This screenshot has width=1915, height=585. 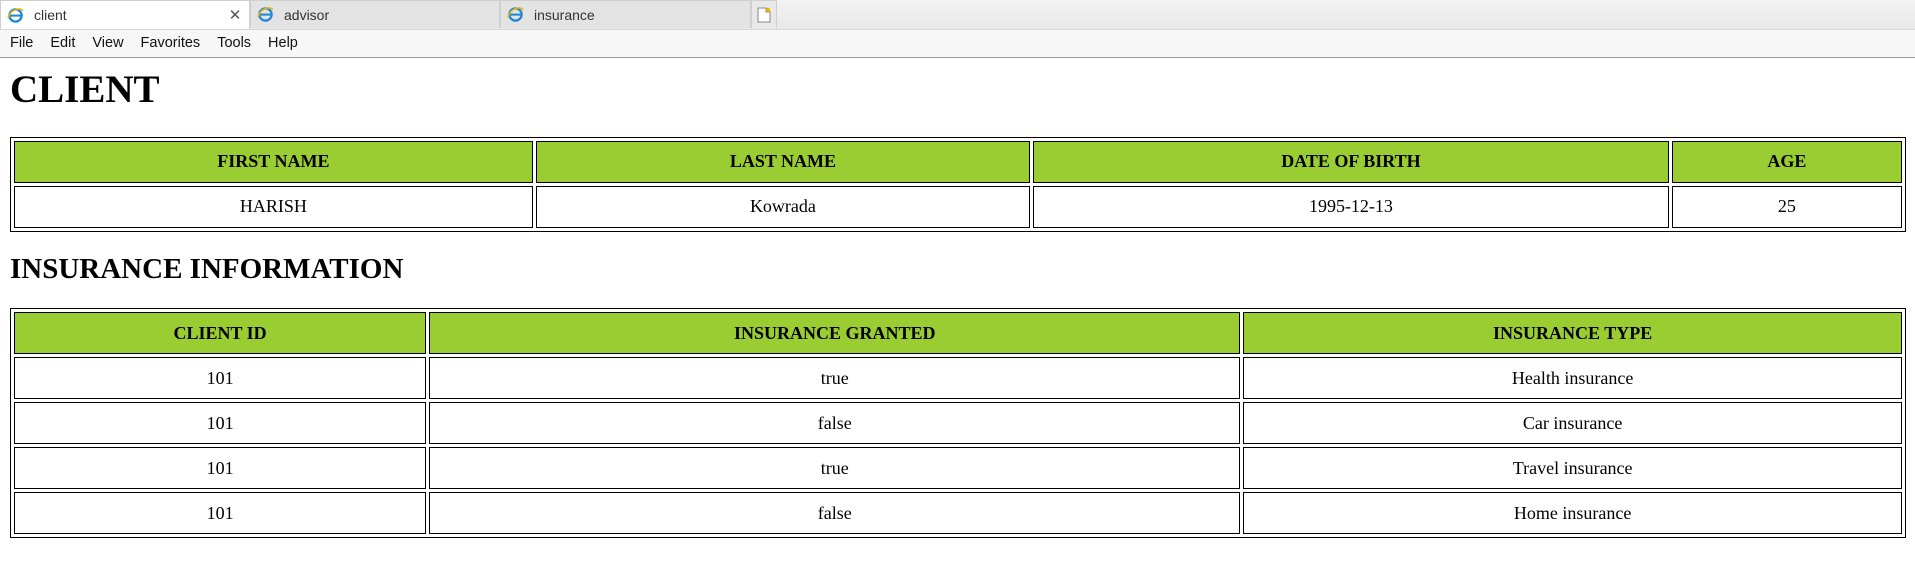 What do you see at coordinates (564, 14) in the screenshot?
I see `tab-label: insurance` at bounding box center [564, 14].